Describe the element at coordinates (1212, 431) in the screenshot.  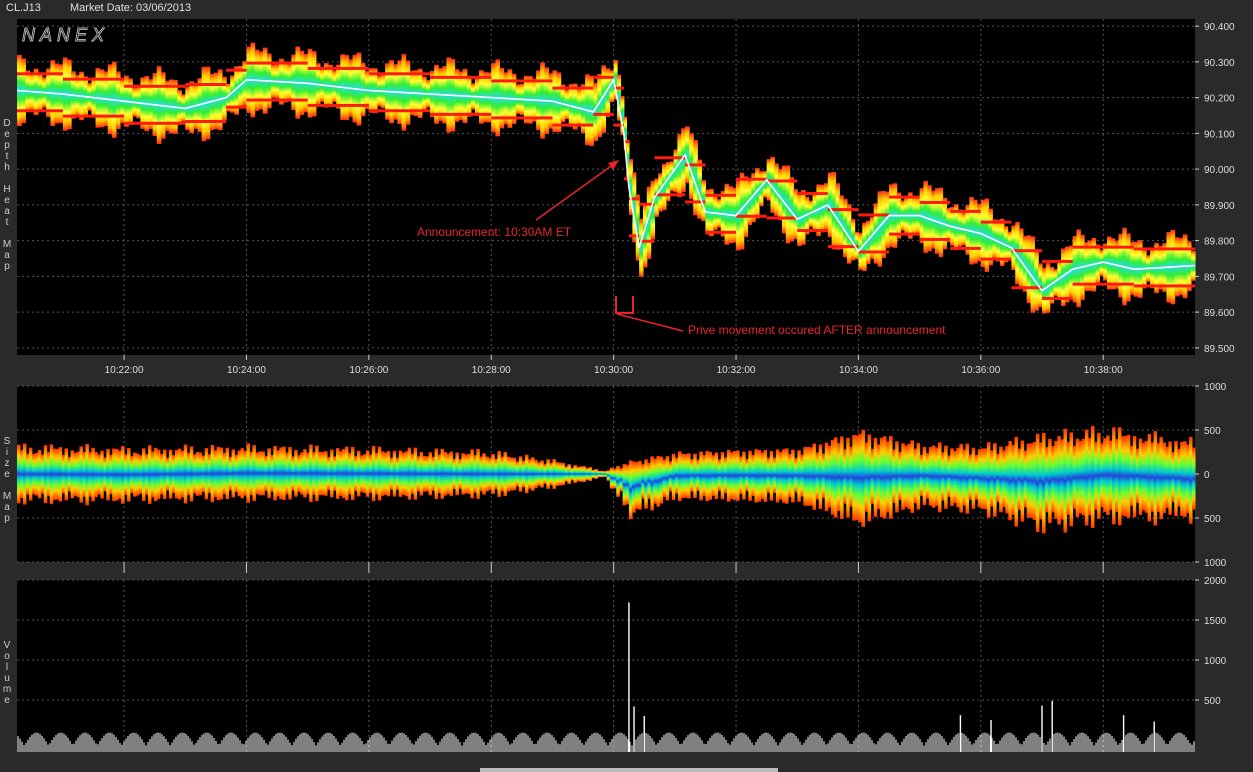
I see `size-y-tick-label: 500` at that location.